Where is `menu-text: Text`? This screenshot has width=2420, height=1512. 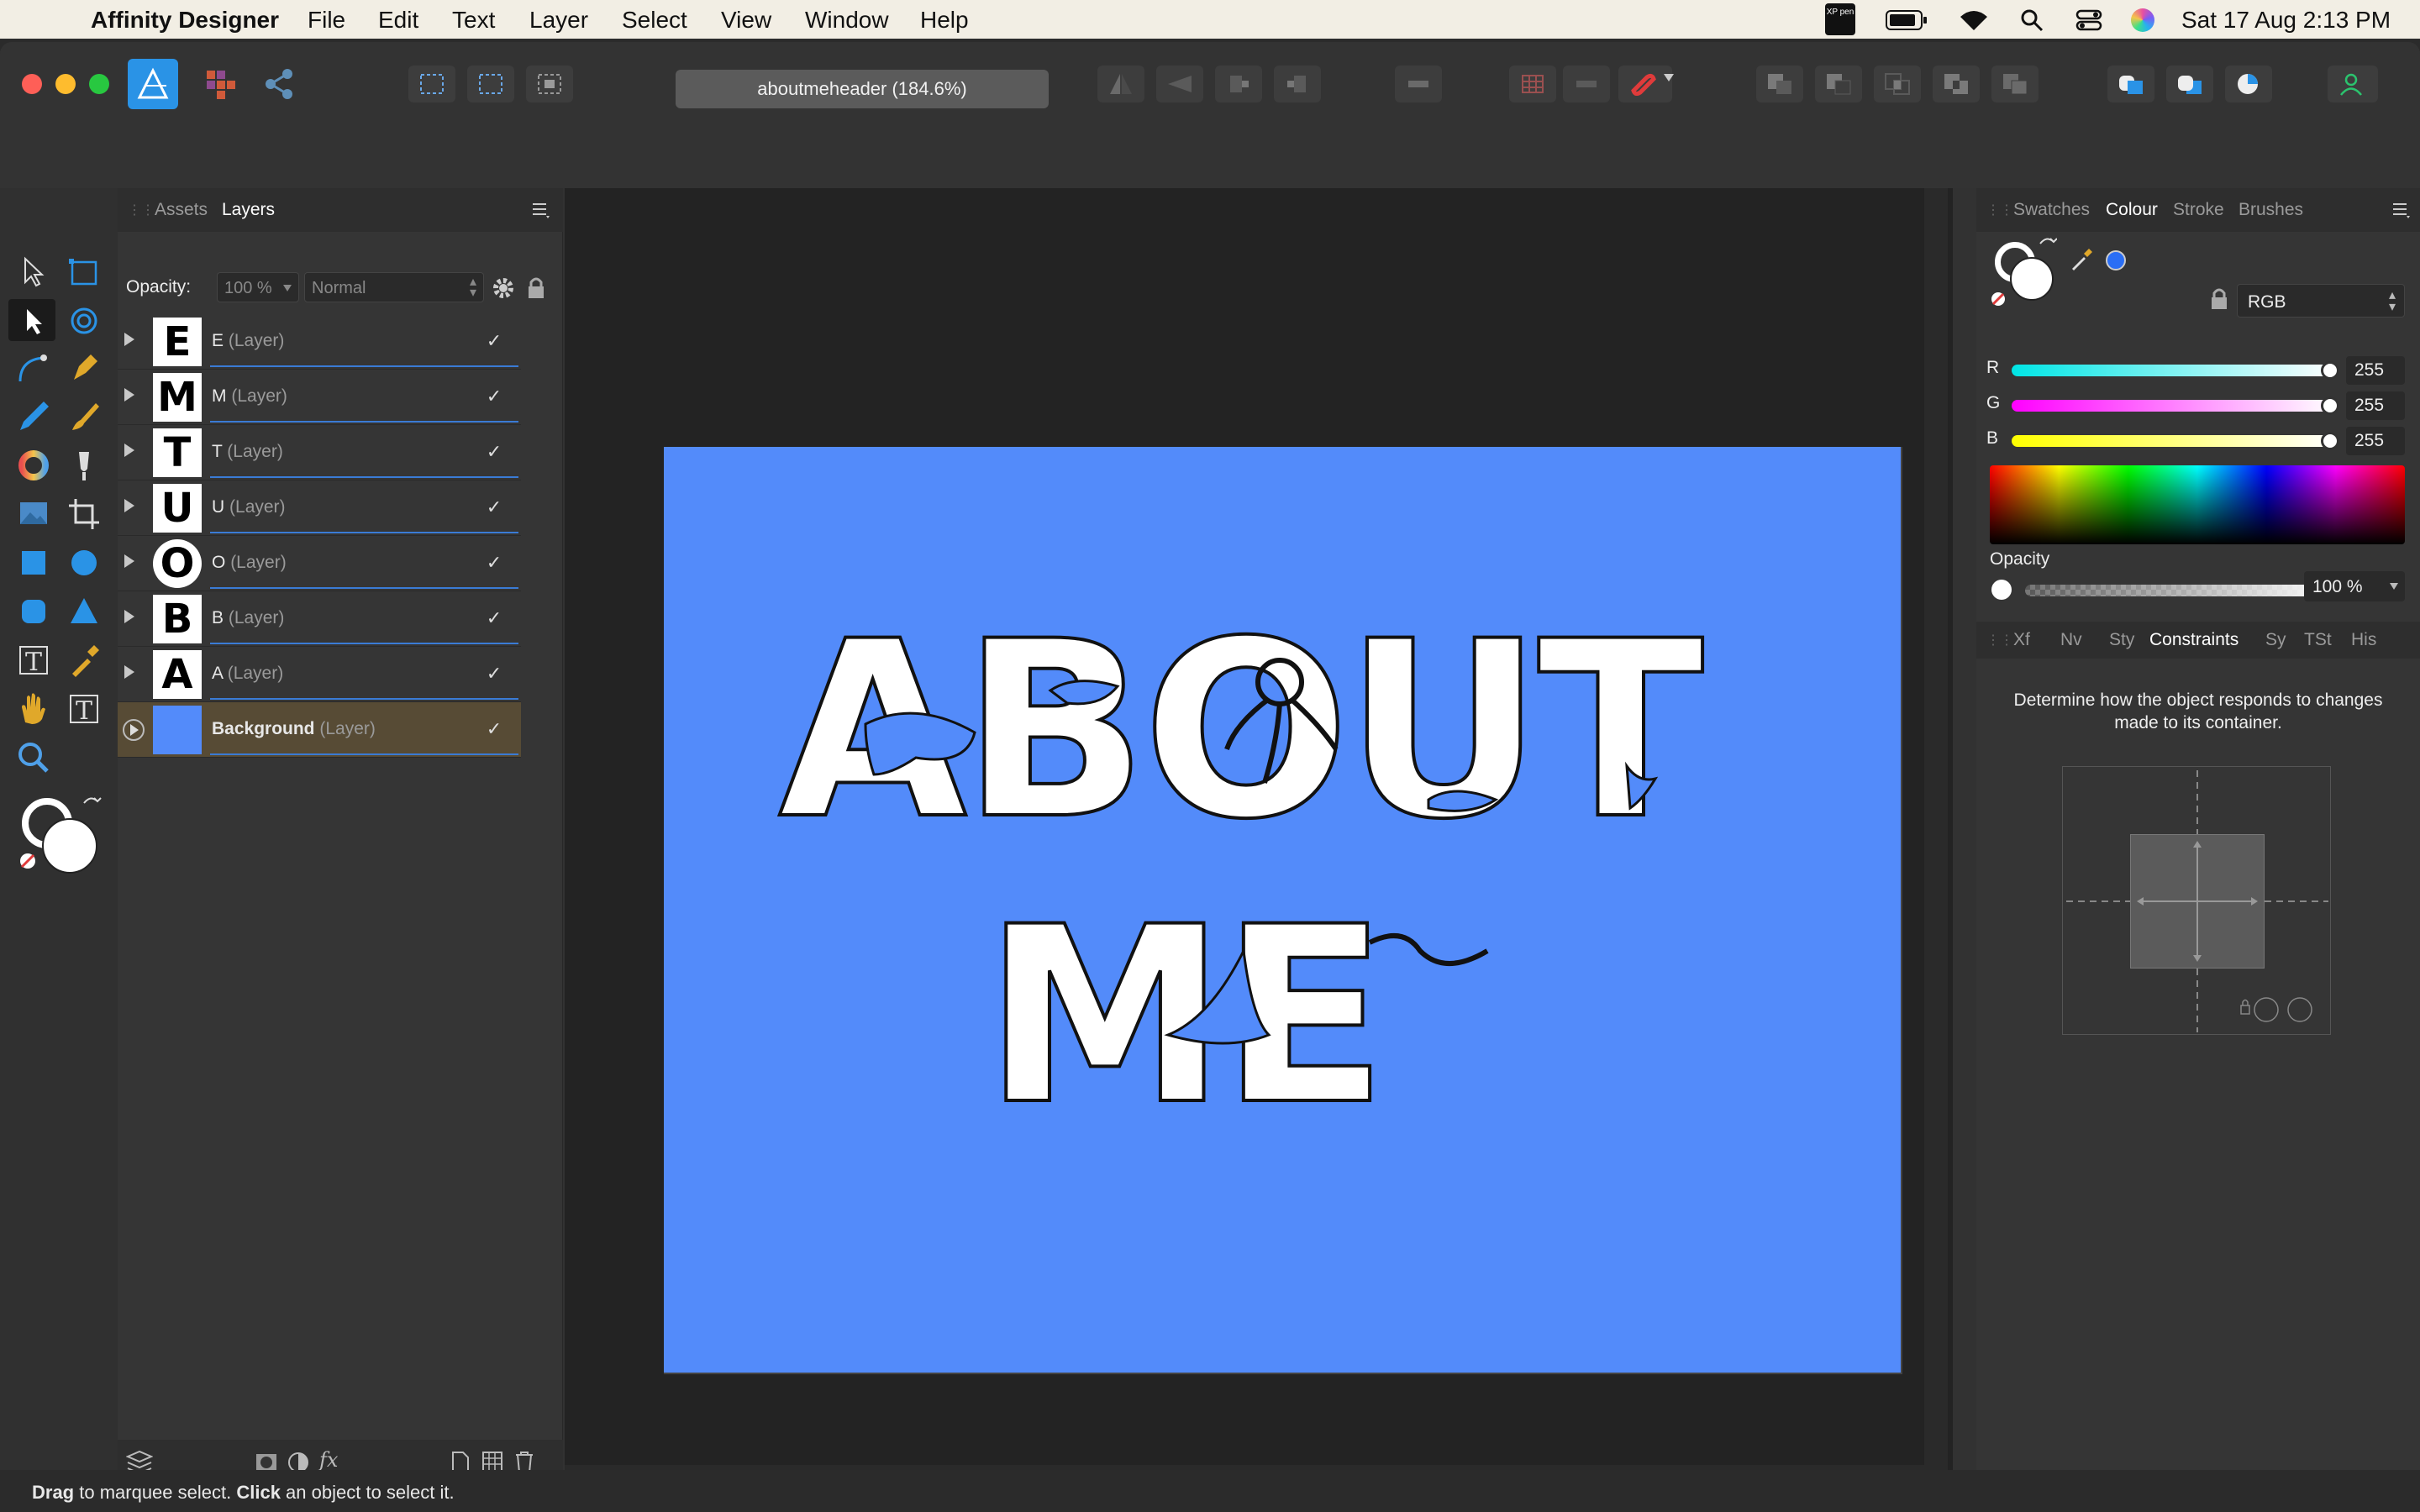 menu-text: Text is located at coordinates (473, 20).